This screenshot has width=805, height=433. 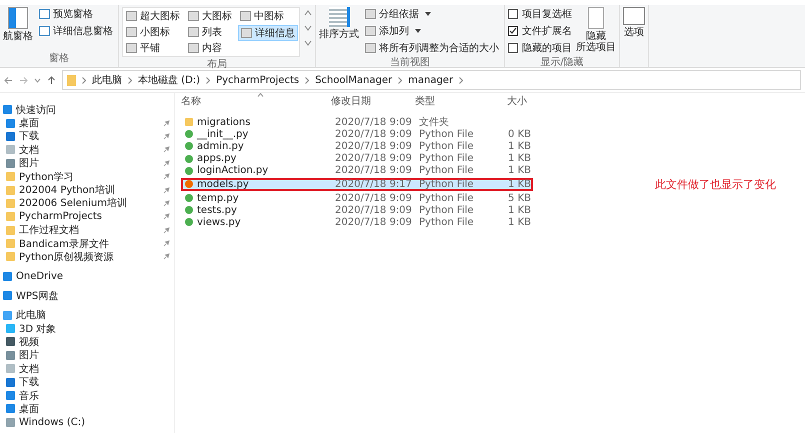 I want to click on group-label: 布局, so click(x=217, y=65).